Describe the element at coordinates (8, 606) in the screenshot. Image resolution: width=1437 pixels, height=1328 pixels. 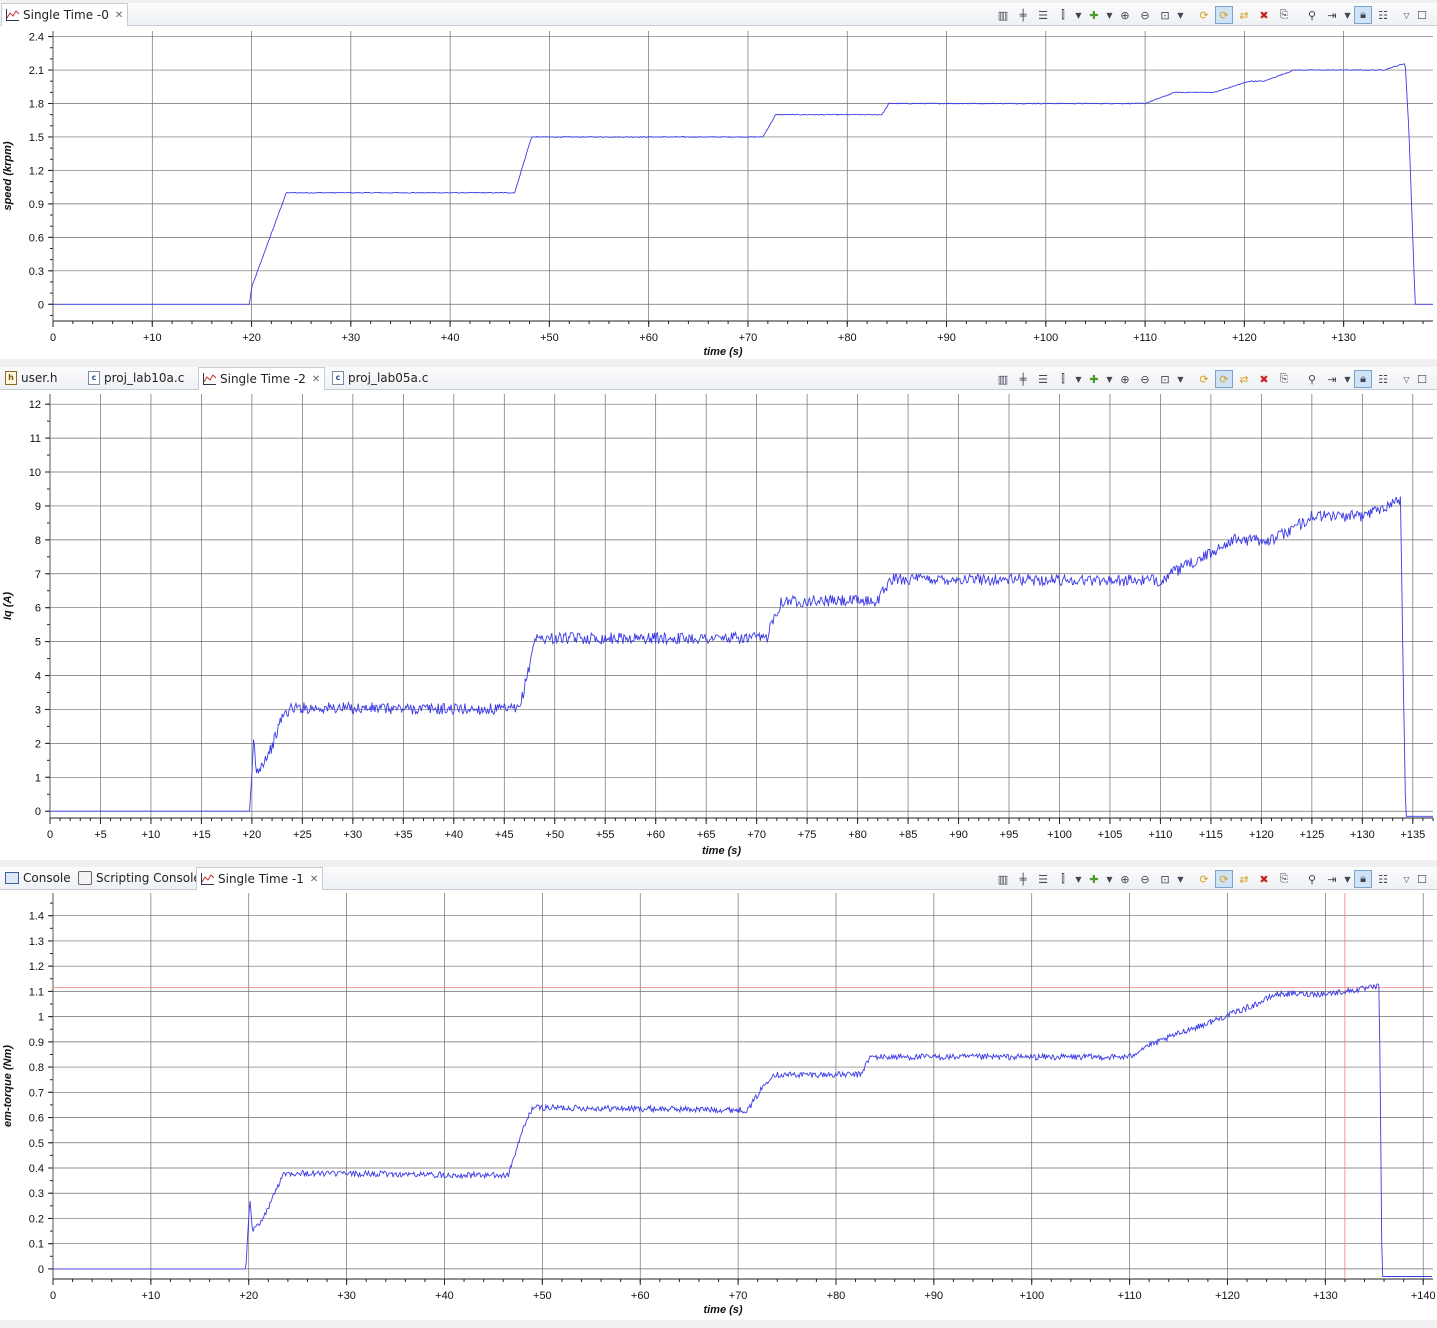
I see `y-axis-label: Iq (A)` at that location.